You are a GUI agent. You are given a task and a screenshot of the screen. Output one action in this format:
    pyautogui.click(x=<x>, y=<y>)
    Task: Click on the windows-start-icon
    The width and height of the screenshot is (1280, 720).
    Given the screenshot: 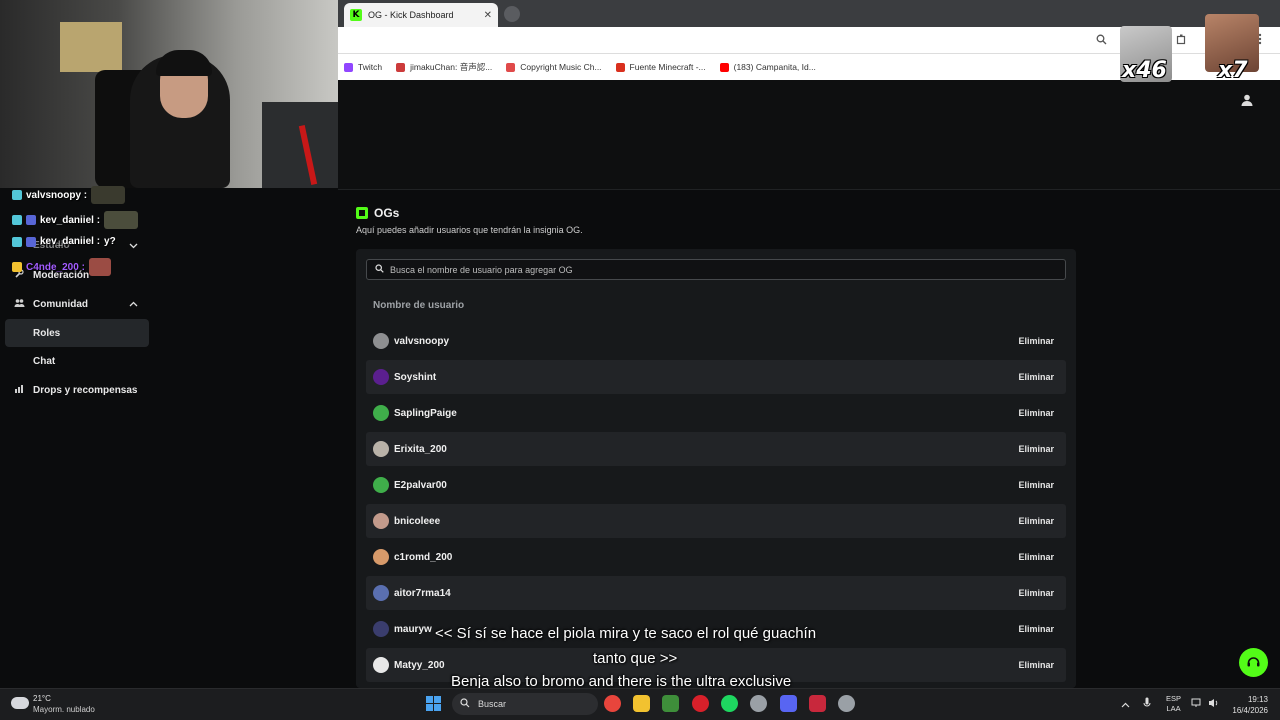 What is the action you would take?
    pyautogui.click(x=433, y=703)
    